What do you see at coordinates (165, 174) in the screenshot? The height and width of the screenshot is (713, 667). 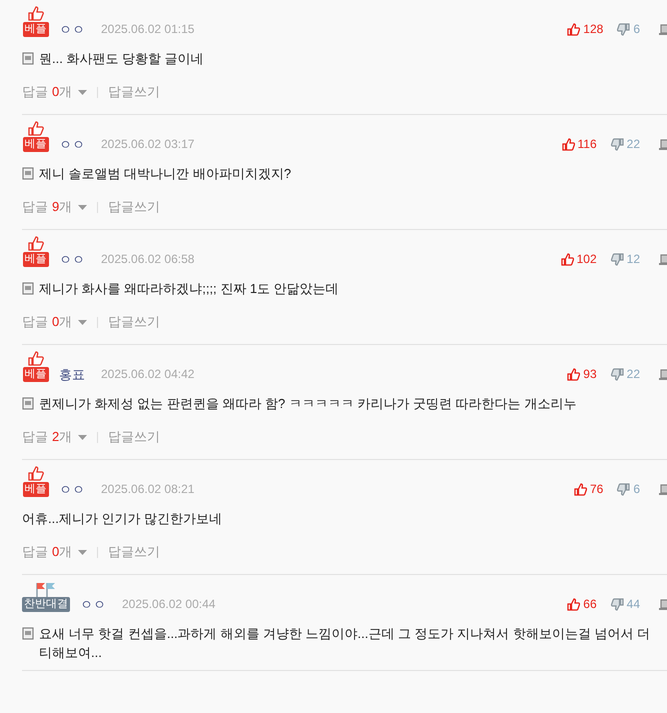 I see `comment-text: 제니 솔로앨범 대박나니깐 배아파미치겠지?` at bounding box center [165, 174].